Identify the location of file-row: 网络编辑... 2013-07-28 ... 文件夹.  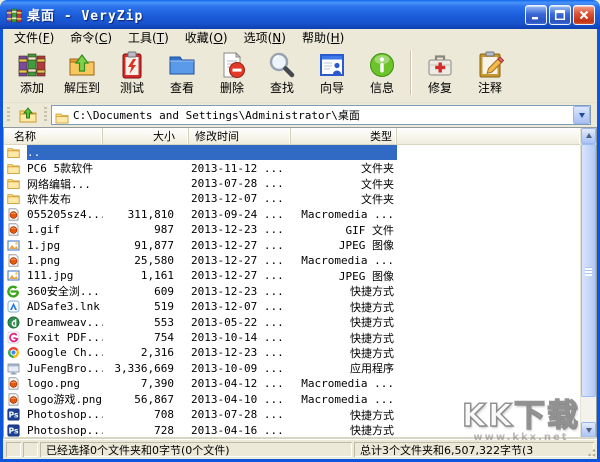
(292, 183).